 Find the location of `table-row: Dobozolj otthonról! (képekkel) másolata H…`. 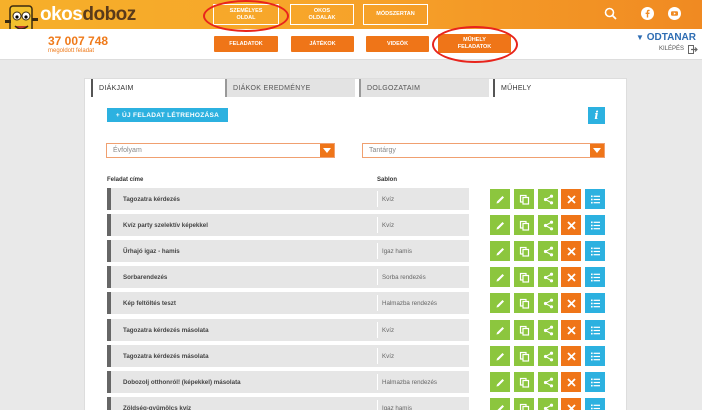

table-row: Dobozolj otthonról! (képekkel) másolata H… is located at coordinates (288, 382).